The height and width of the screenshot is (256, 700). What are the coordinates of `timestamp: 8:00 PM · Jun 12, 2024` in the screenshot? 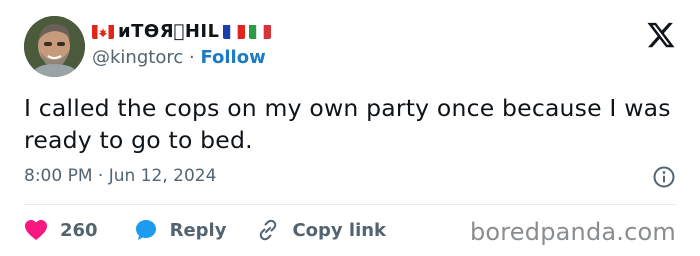 It's located at (120, 176).